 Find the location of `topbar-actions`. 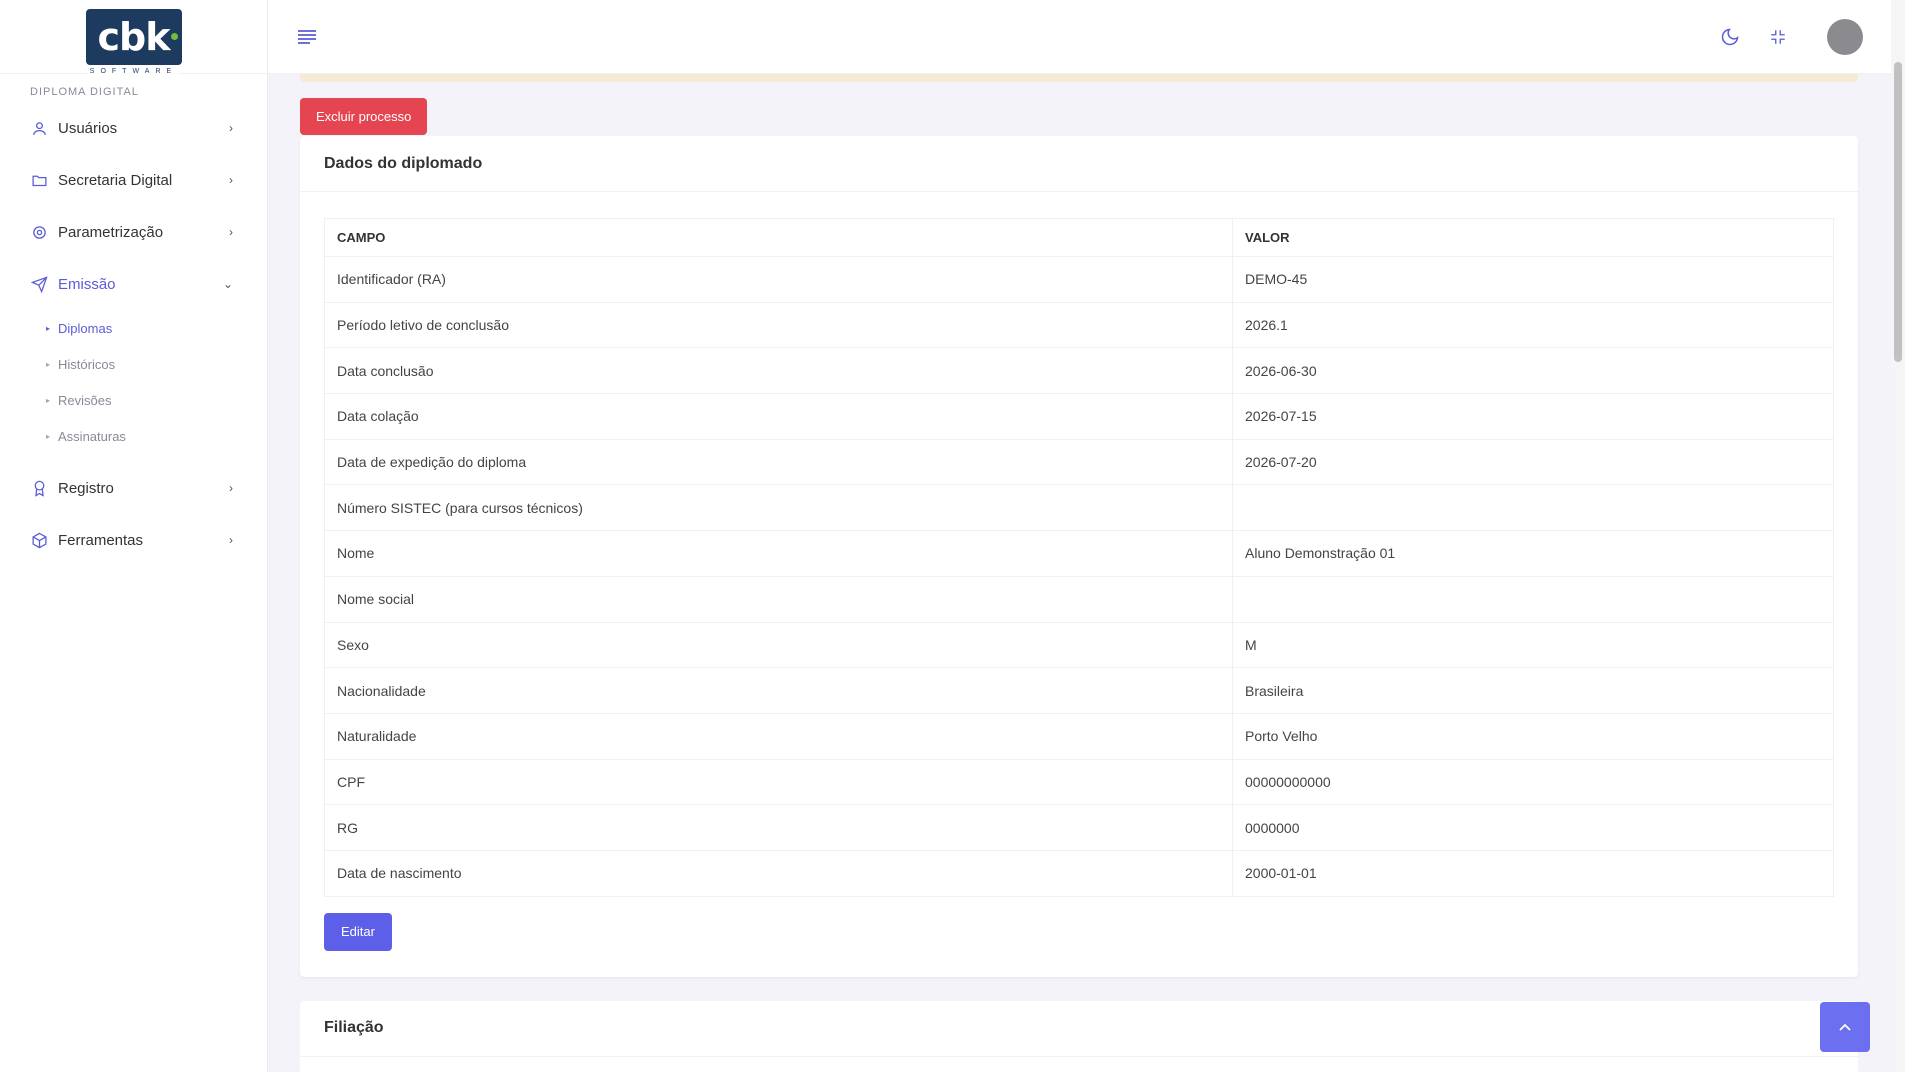

topbar-actions is located at coordinates (1790, 36).